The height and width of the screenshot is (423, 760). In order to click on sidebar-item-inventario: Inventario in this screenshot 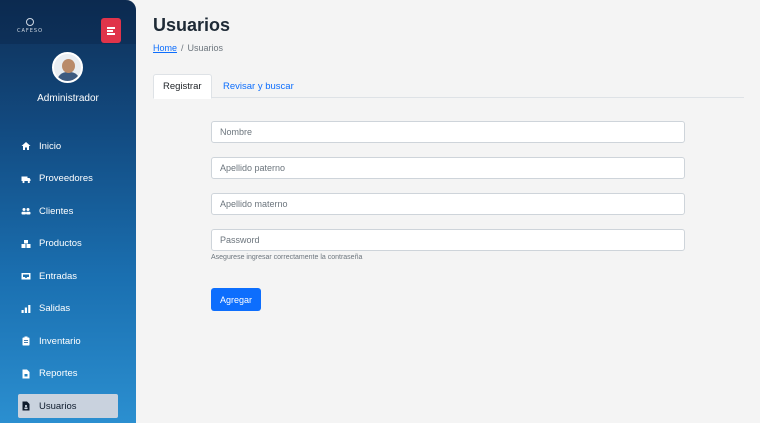, I will do `click(68, 341)`.